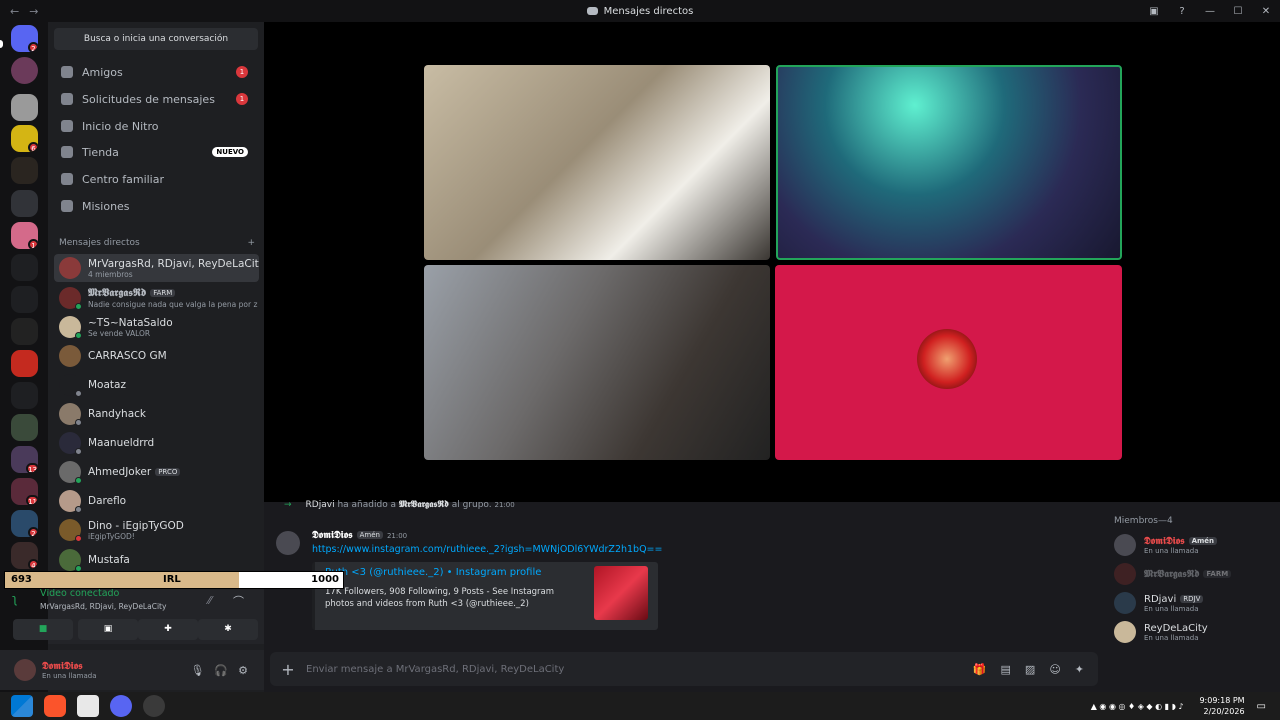  I want to click on member-item: 𝕸𝖗𝖁𝖆𝖗𝖌𝖆𝖘𝕽𝖉 FARM, so click(1194, 574).